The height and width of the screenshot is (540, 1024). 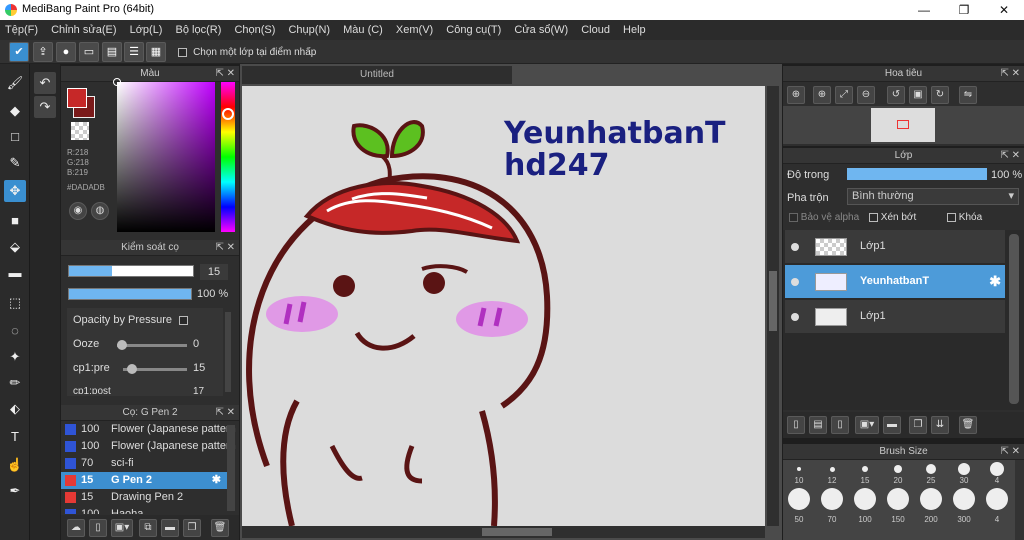 I want to click on maximize-button: ❐, so click(x=964, y=10).